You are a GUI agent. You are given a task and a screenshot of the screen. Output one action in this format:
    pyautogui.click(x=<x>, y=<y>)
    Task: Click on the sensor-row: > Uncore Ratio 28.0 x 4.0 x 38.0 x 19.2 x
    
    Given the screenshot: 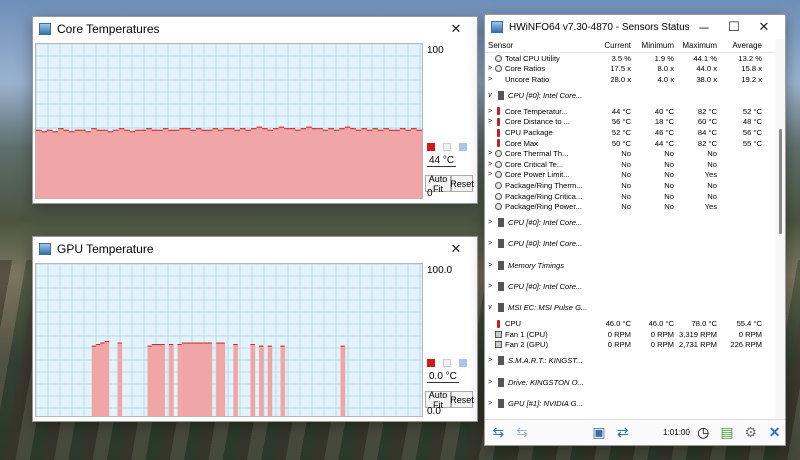 What is the action you would take?
    pyautogui.click(x=635, y=79)
    